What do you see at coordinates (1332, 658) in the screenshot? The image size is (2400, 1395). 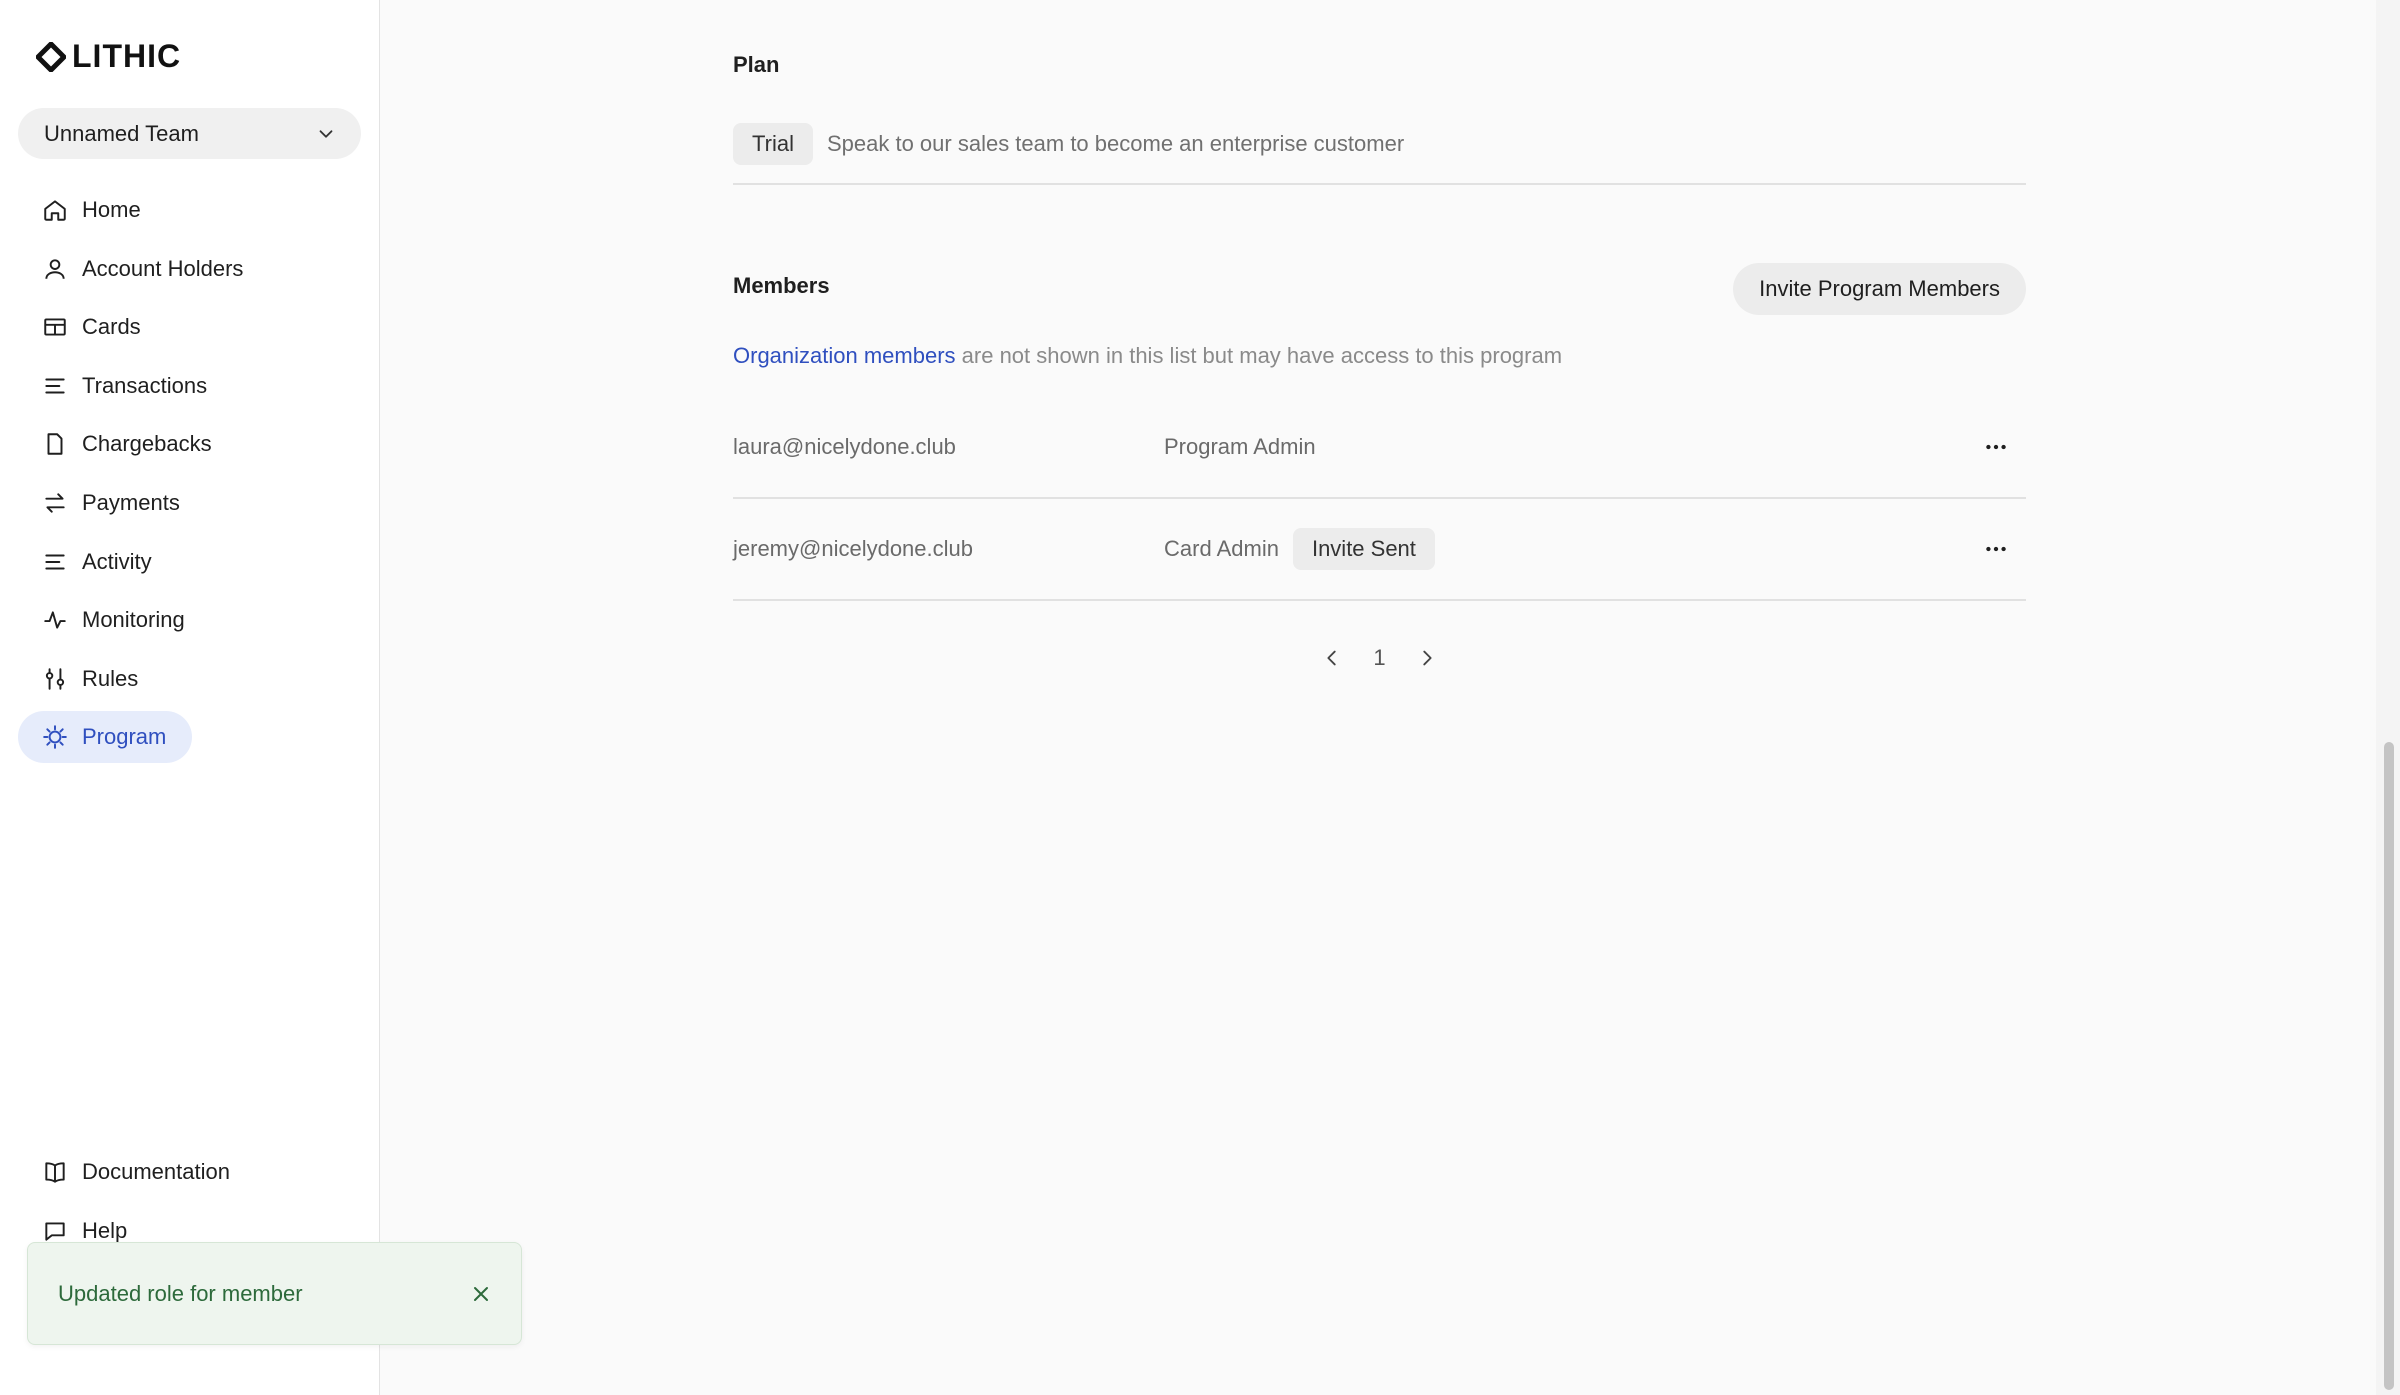 I see `chevron-left-icon` at bounding box center [1332, 658].